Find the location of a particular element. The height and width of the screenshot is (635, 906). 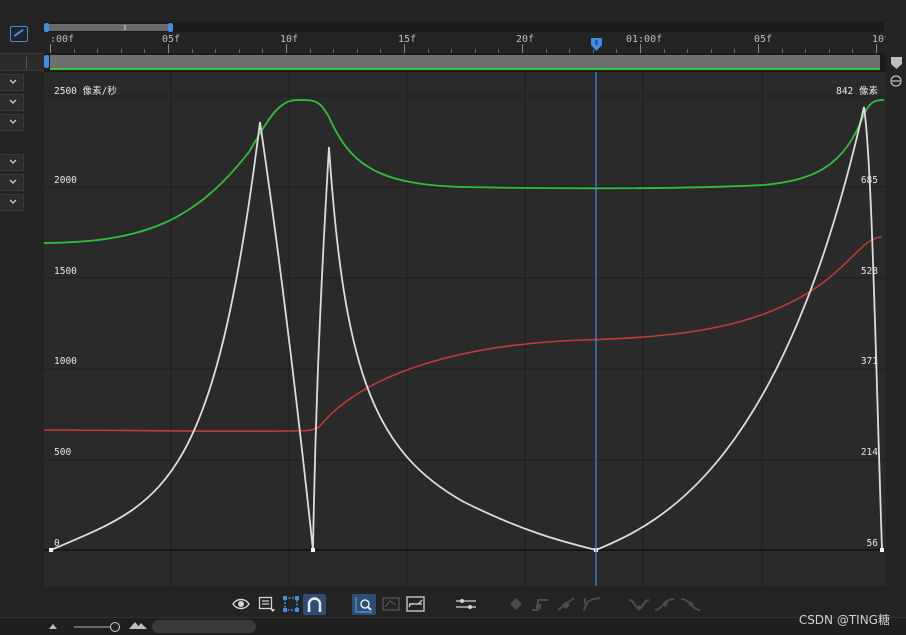

comp-button-icon is located at coordinates (896, 81).